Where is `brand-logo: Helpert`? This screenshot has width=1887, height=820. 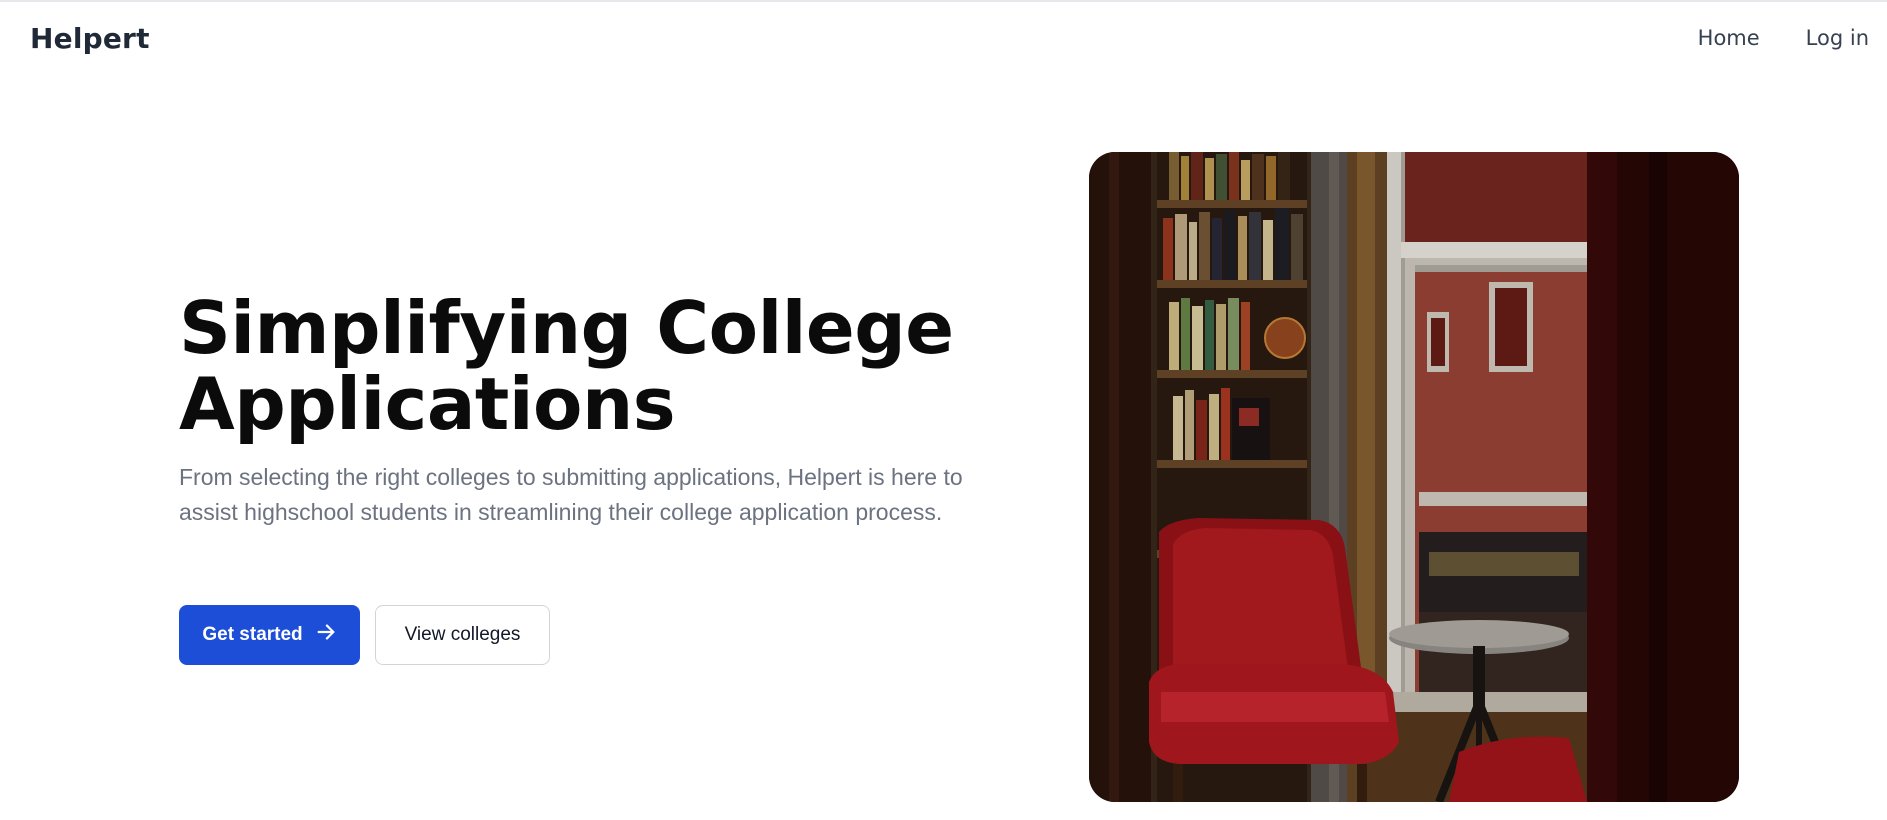 brand-logo: Helpert is located at coordinates (90, 38).